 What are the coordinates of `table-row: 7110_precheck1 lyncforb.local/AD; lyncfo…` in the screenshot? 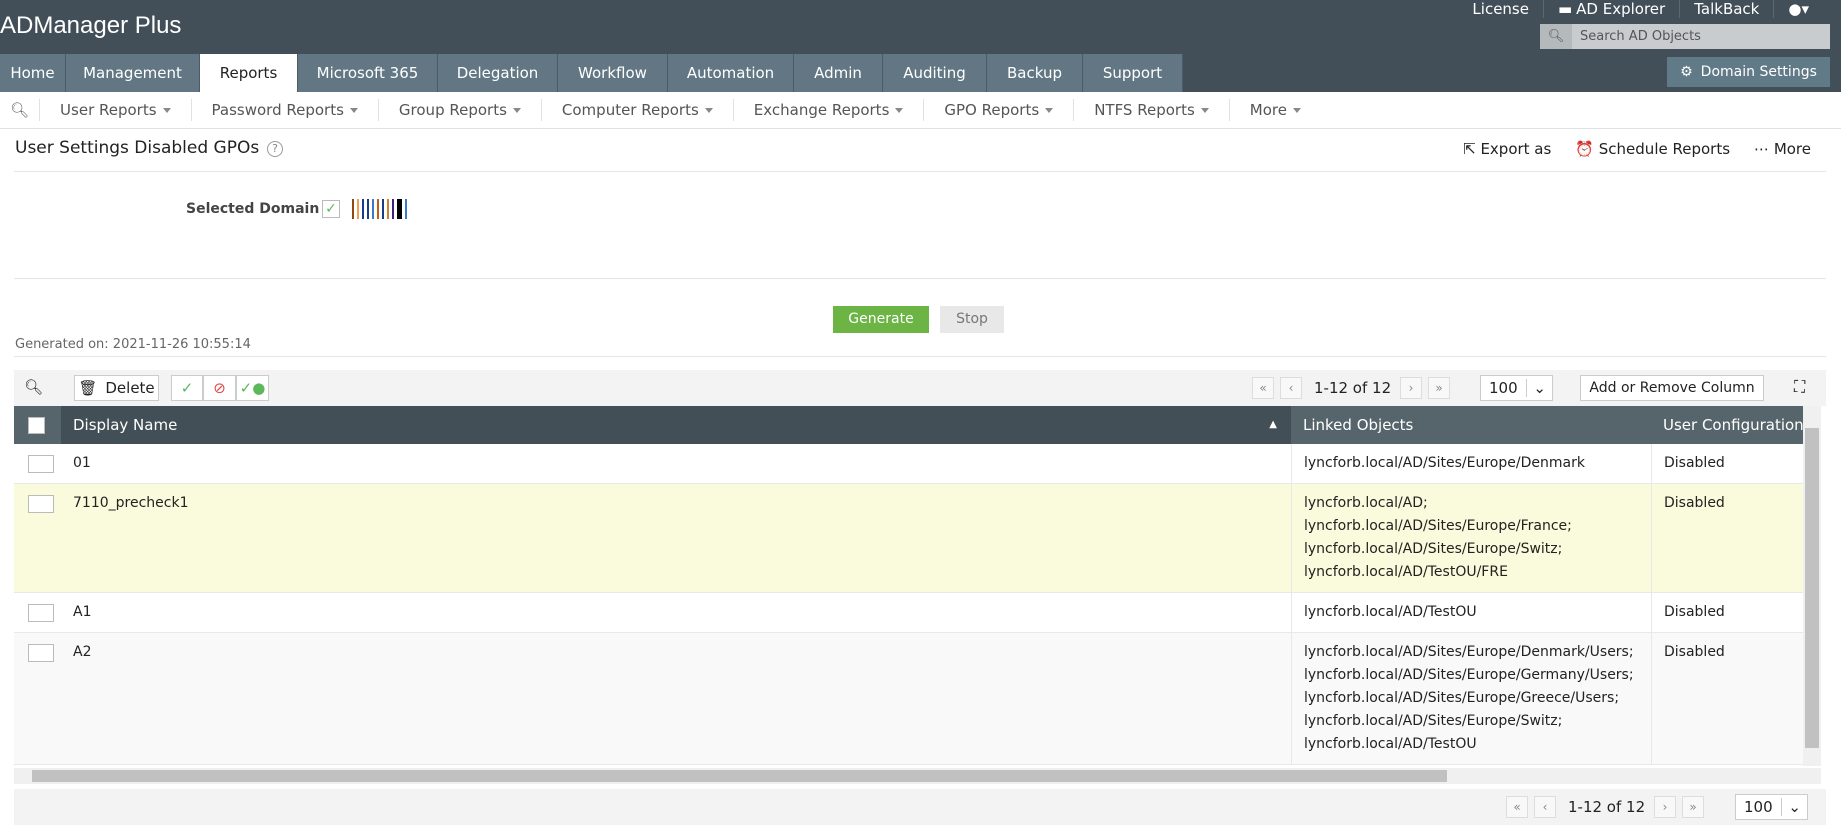 It's located at (908, 538).